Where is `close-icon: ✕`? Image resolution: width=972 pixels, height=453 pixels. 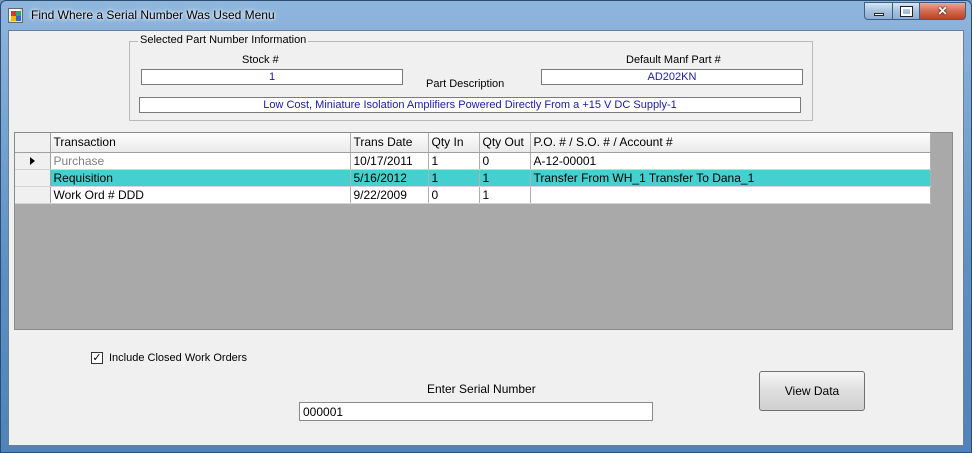
close-icon: ✕ is located at coordinates (942, 11).